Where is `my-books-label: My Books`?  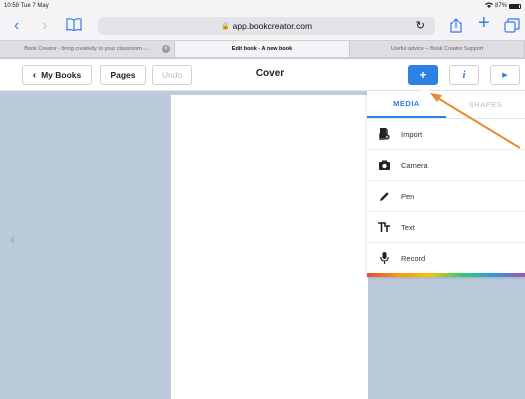 my-books-label: My Books is located at coordinates (61, 75).